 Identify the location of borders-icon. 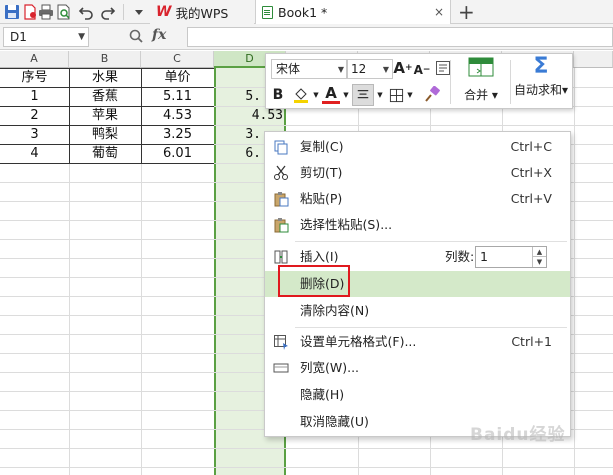
(396, 95).